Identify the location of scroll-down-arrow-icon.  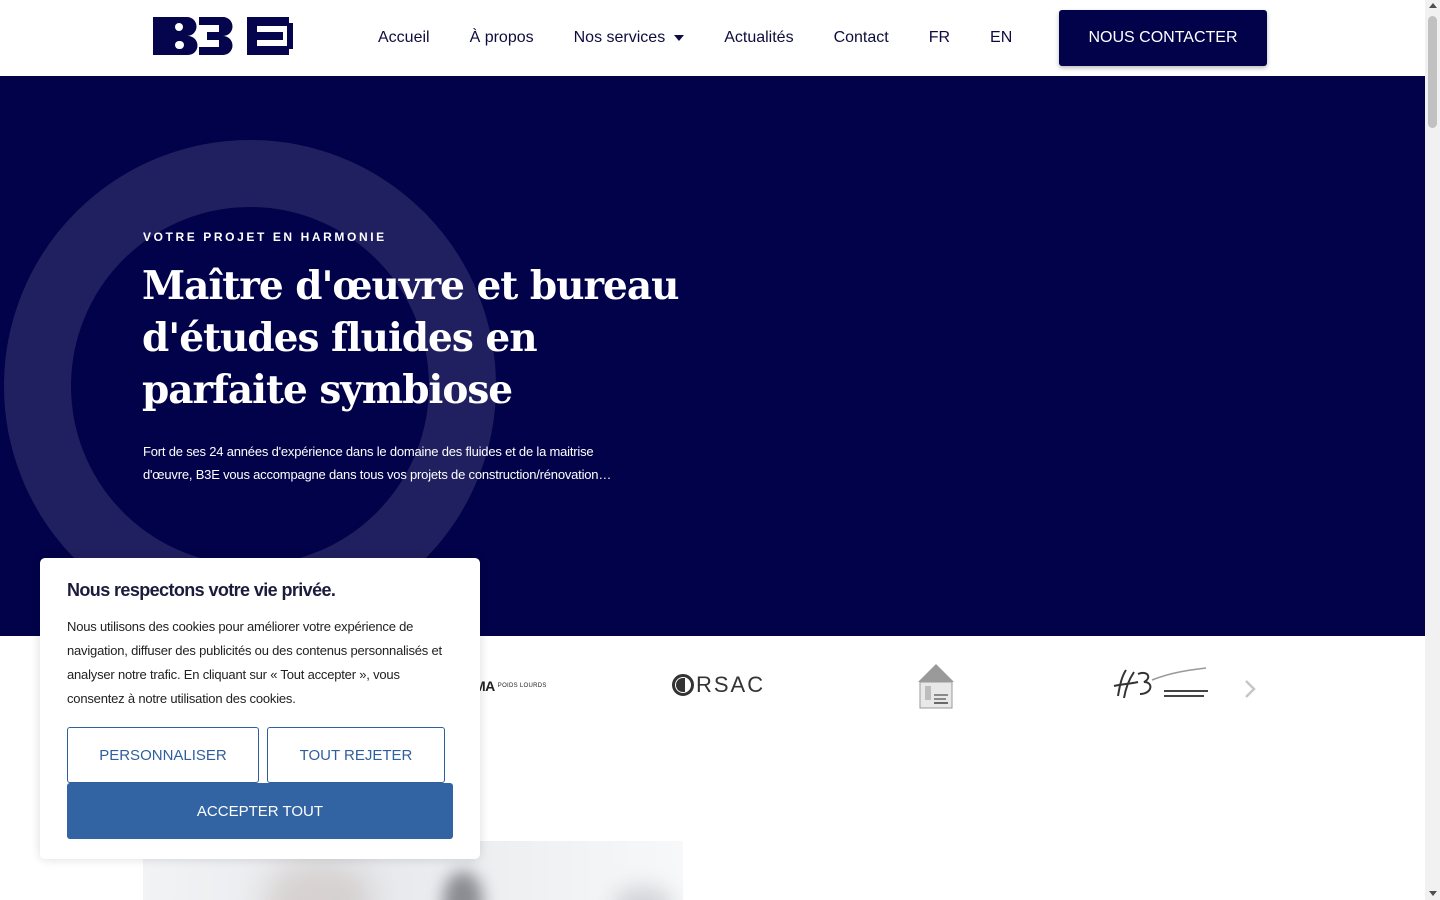
(1433, 893).